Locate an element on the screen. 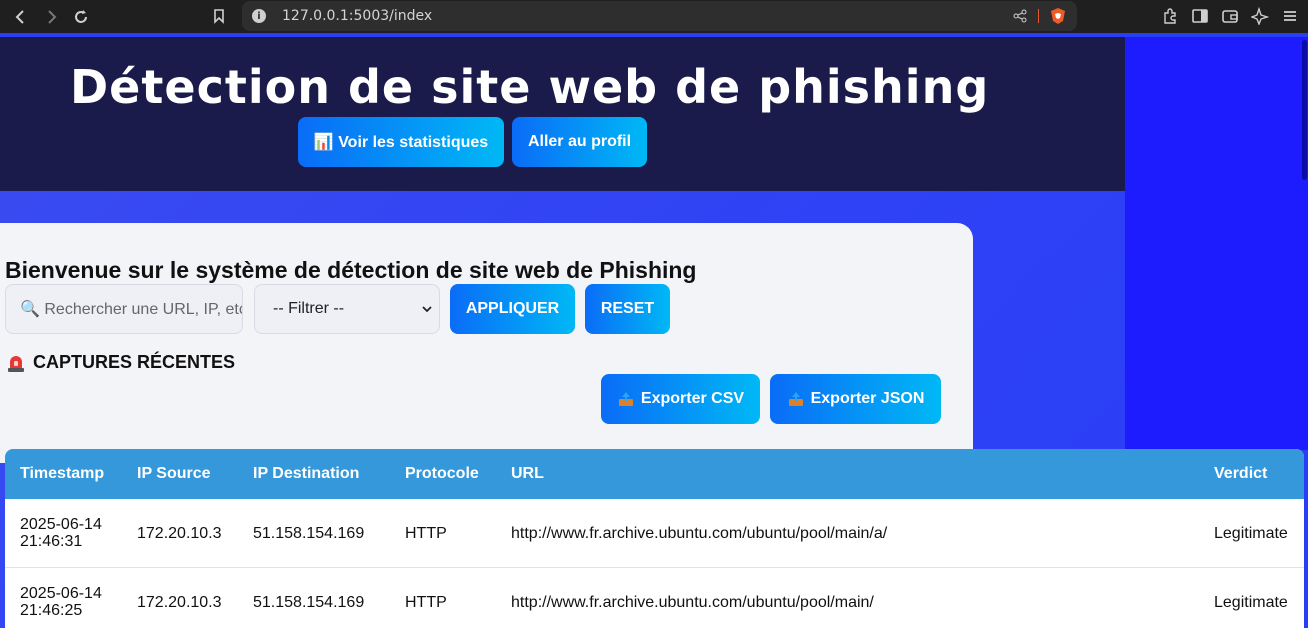 This screenshot has width=1308, height=628. column-header: URL is located at coordinates (527, 474).